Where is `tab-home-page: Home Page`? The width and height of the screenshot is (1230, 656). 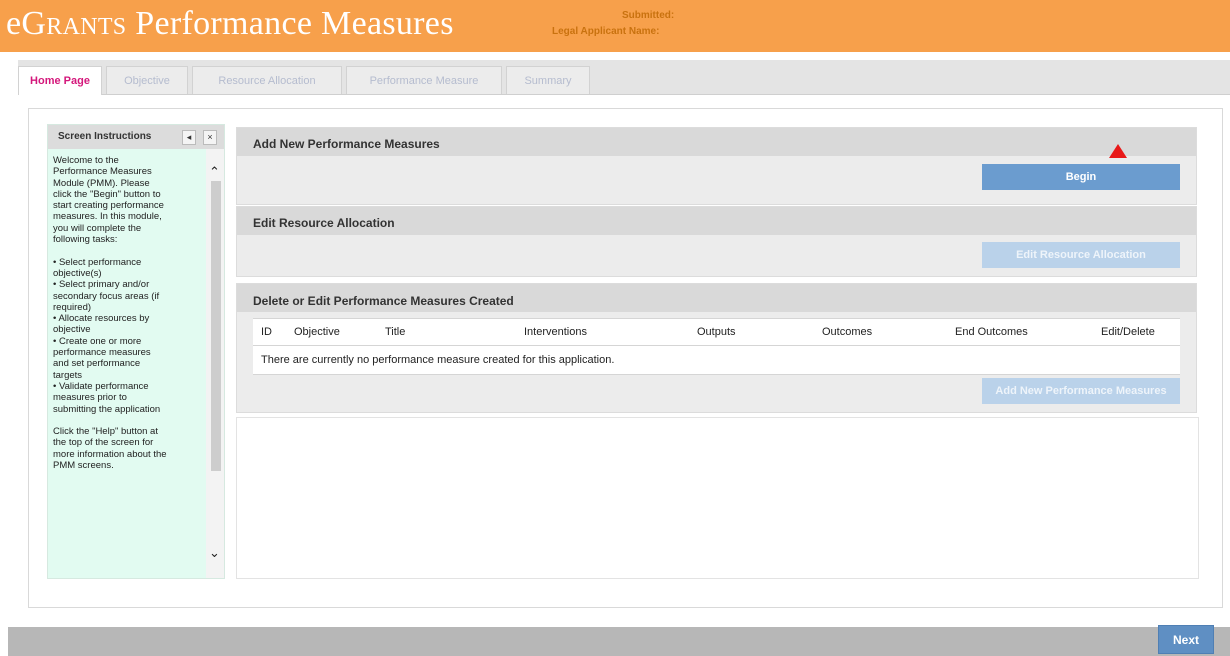
tab-home-page: Home Page is located at coordinates (60, 80).